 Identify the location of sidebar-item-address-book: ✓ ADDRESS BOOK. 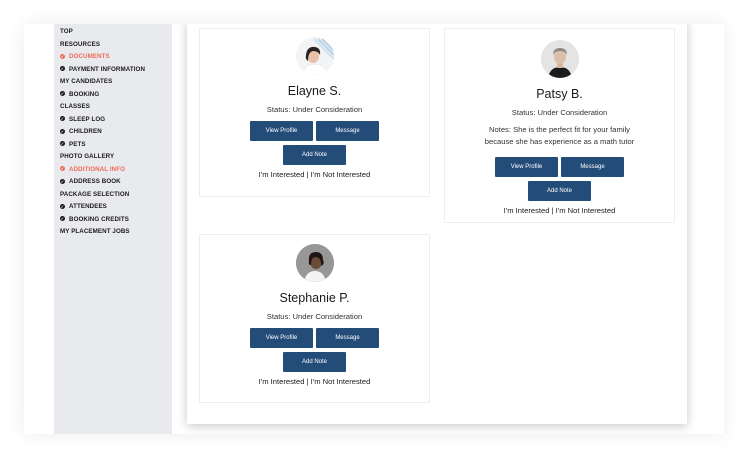
(113, 182).